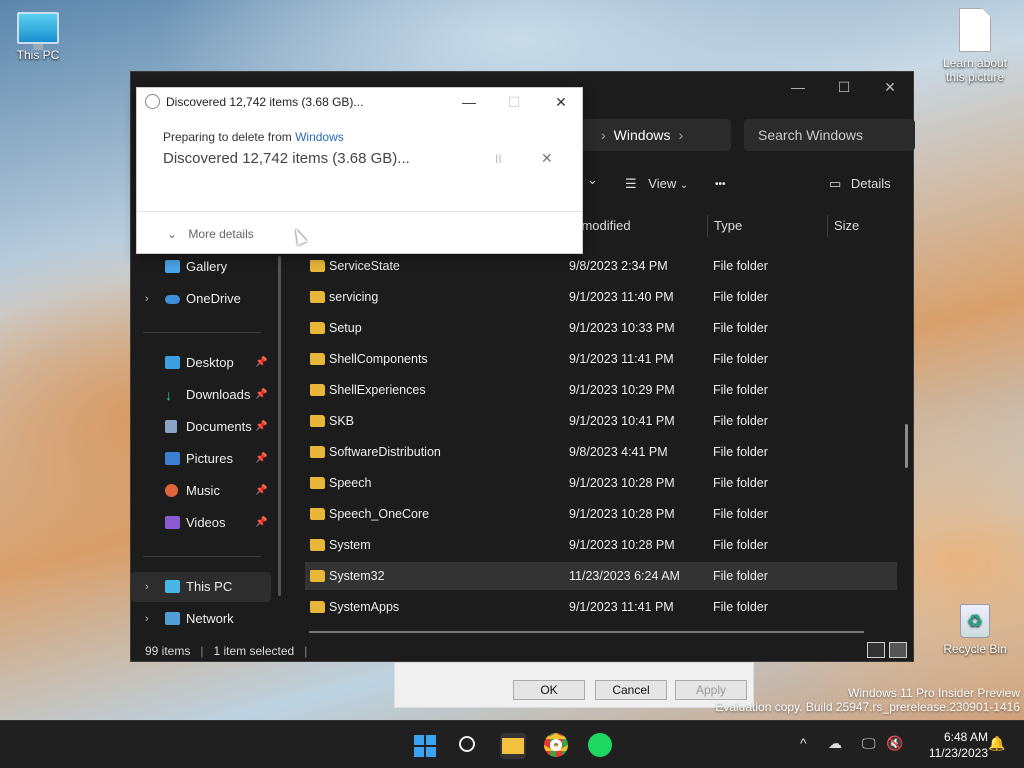  What do you see at coordinates (906, 446) in the screenshot?
I see `file-list-scrollbar` at bounding box center [906, 446].